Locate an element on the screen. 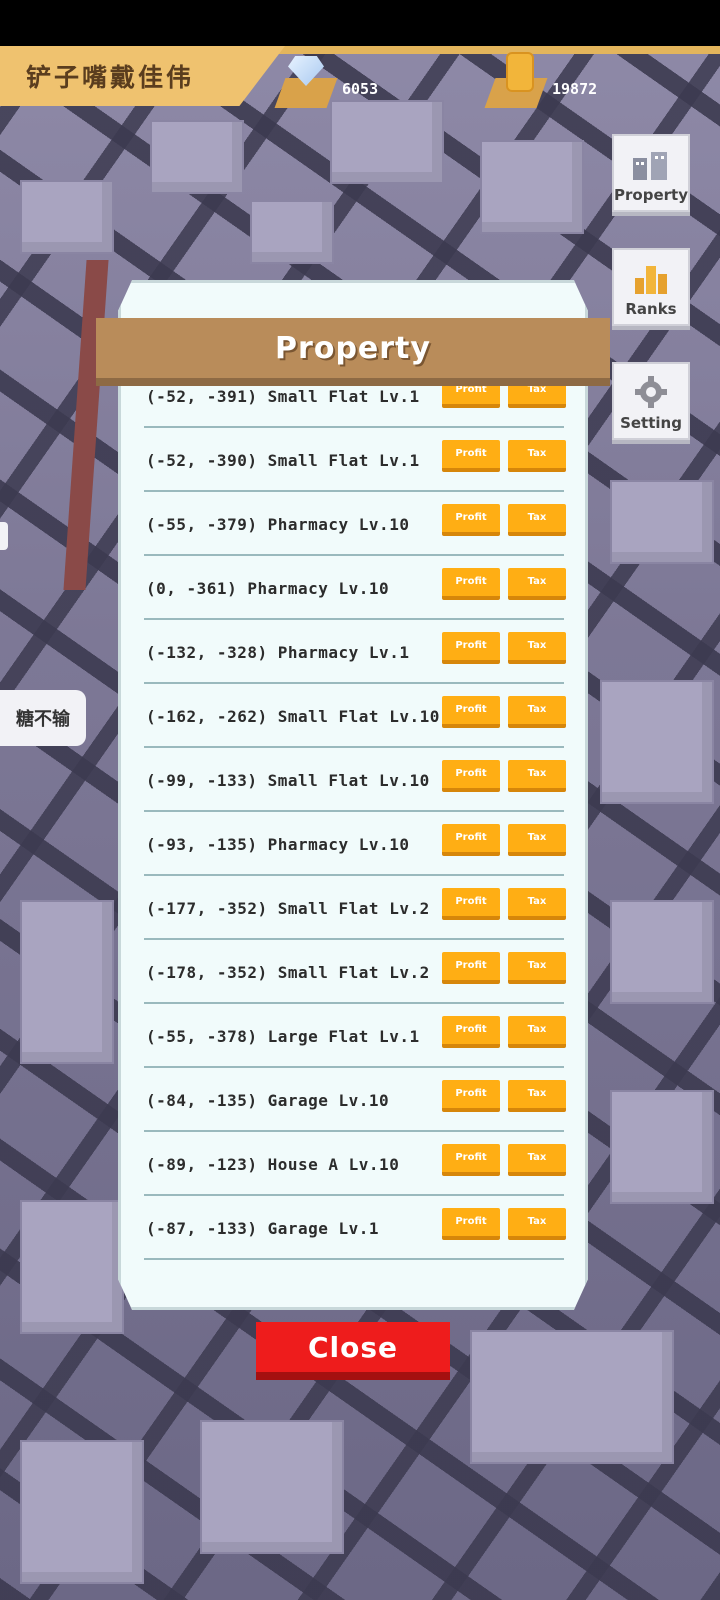 The height and width of the screenshot is (1600, 720). property-row-label: (-84, -135) Garage Lv.10 is located at coordinates (268, 1100).